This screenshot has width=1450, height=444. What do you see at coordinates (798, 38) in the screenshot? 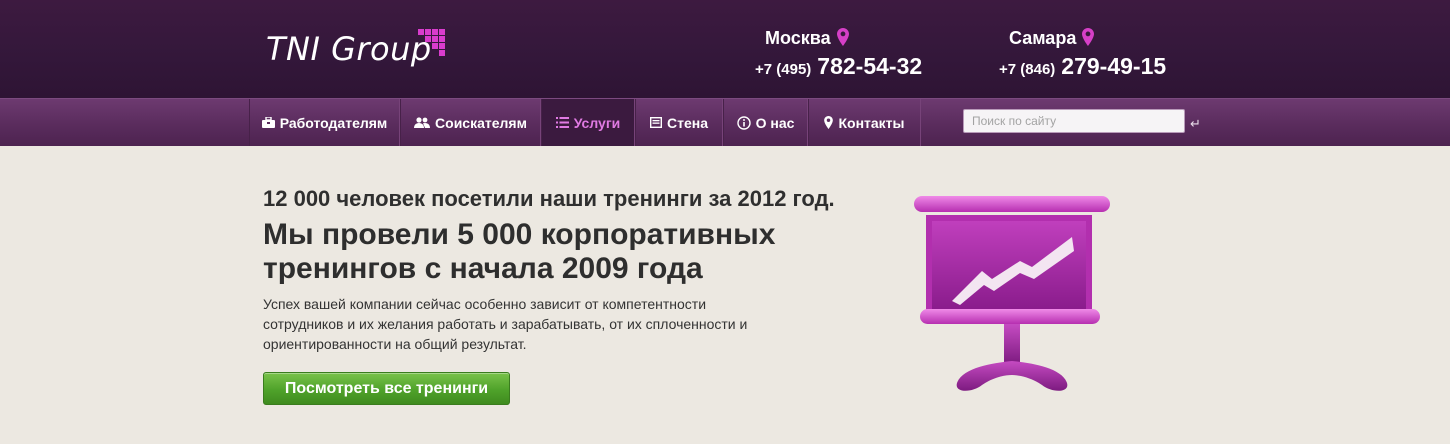
I see `city-name: Москва` at bounding box center [798, 38].